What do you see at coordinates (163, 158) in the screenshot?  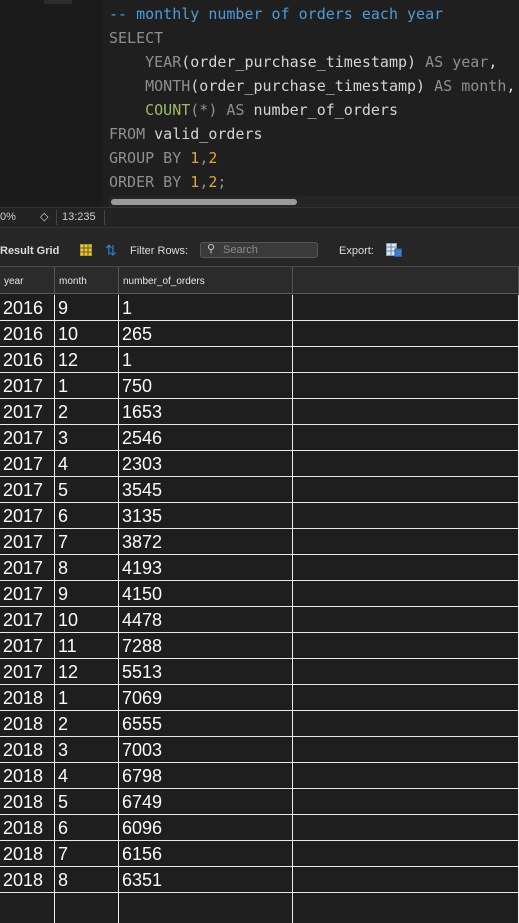 I see `code-line: GROUP BY 1,2` at bounding box center [163, 158].